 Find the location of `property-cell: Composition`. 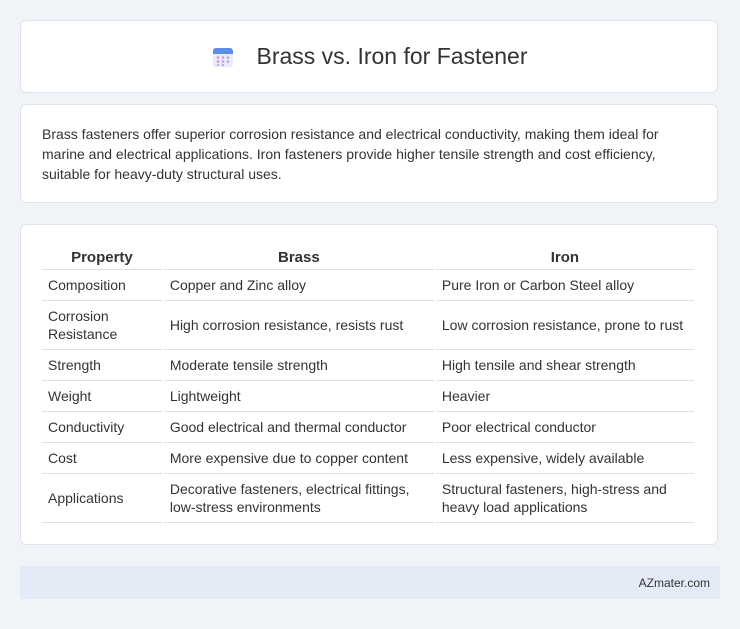

property-cell: Composition is located at coordinates (102, 285).